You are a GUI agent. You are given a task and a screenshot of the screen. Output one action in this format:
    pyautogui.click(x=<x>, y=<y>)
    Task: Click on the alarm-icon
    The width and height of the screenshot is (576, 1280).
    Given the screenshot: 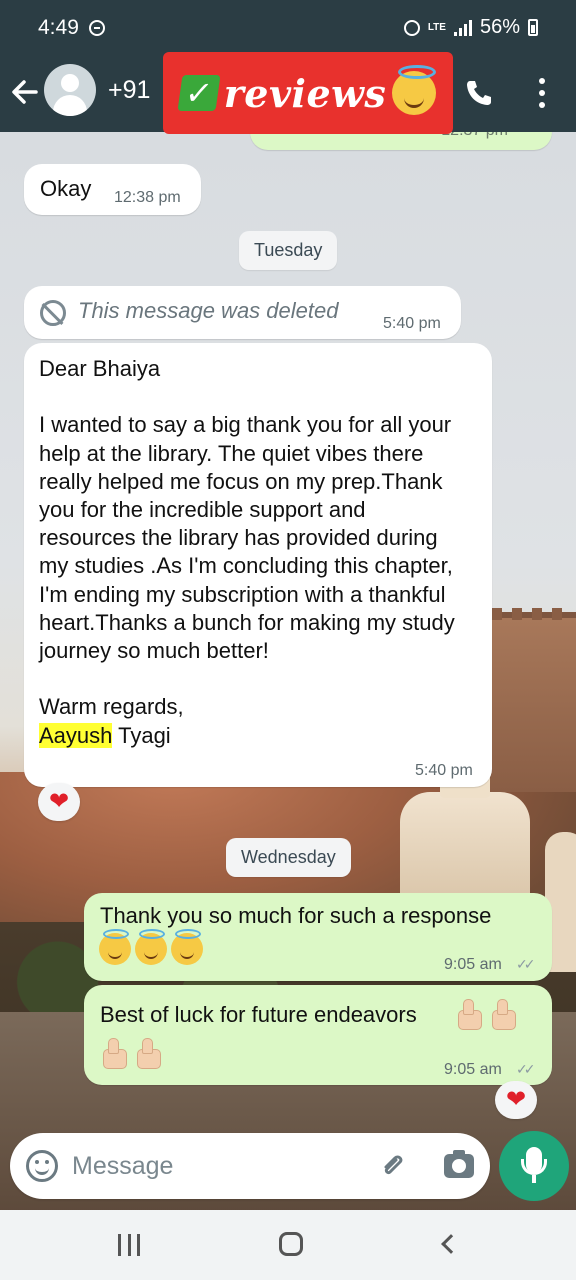 What is the action you would take?
    pyautogui.click(x=411, y=27)
    